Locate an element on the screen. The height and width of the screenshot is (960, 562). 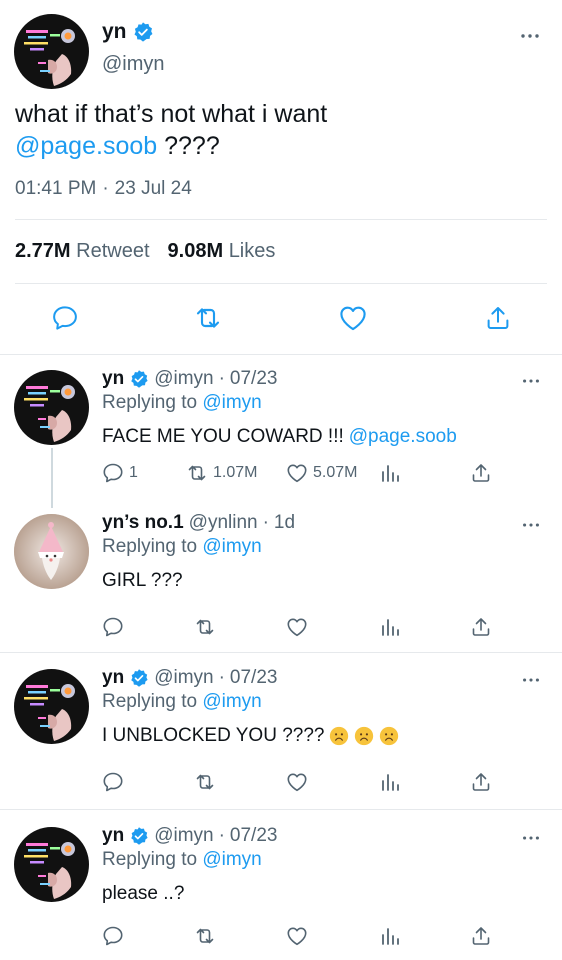
reply-text: please ..? is located at coordinates (143, 894).